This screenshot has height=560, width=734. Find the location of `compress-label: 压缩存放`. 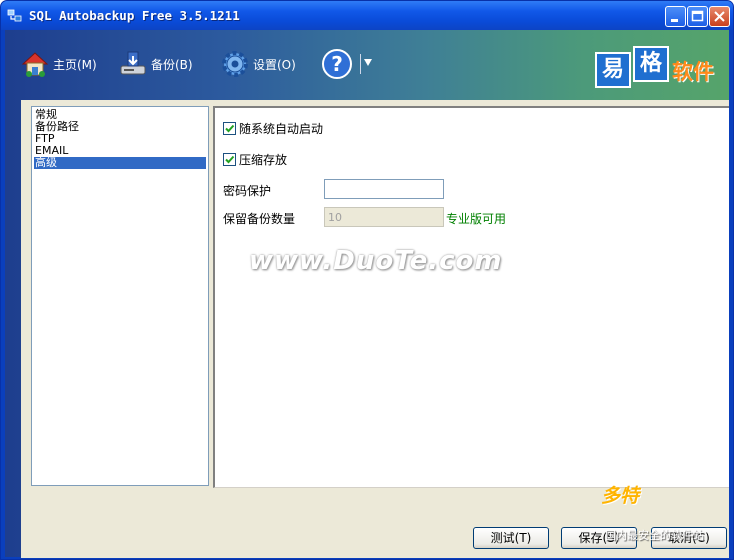

compress-label: 压缩存放 is located at coordinates (263, 160).